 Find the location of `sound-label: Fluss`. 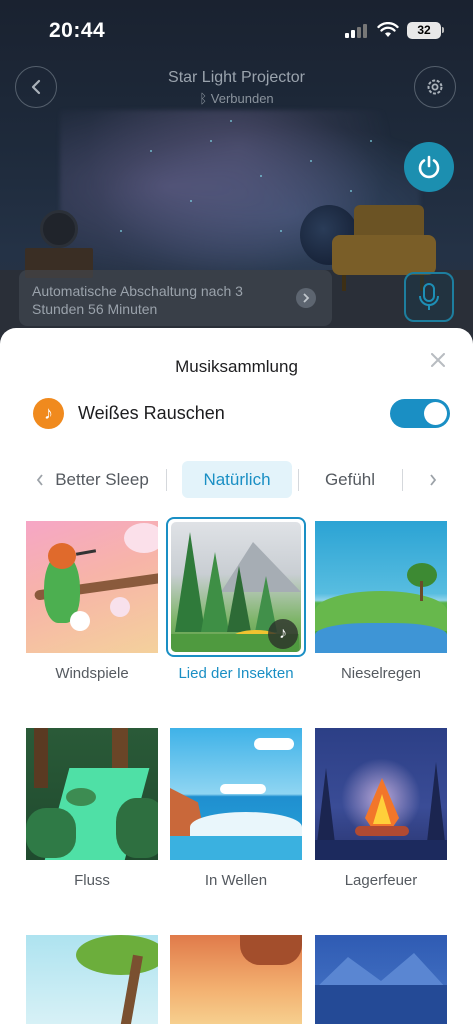

sound-label: Fluss is located at coordinates (92, 880).